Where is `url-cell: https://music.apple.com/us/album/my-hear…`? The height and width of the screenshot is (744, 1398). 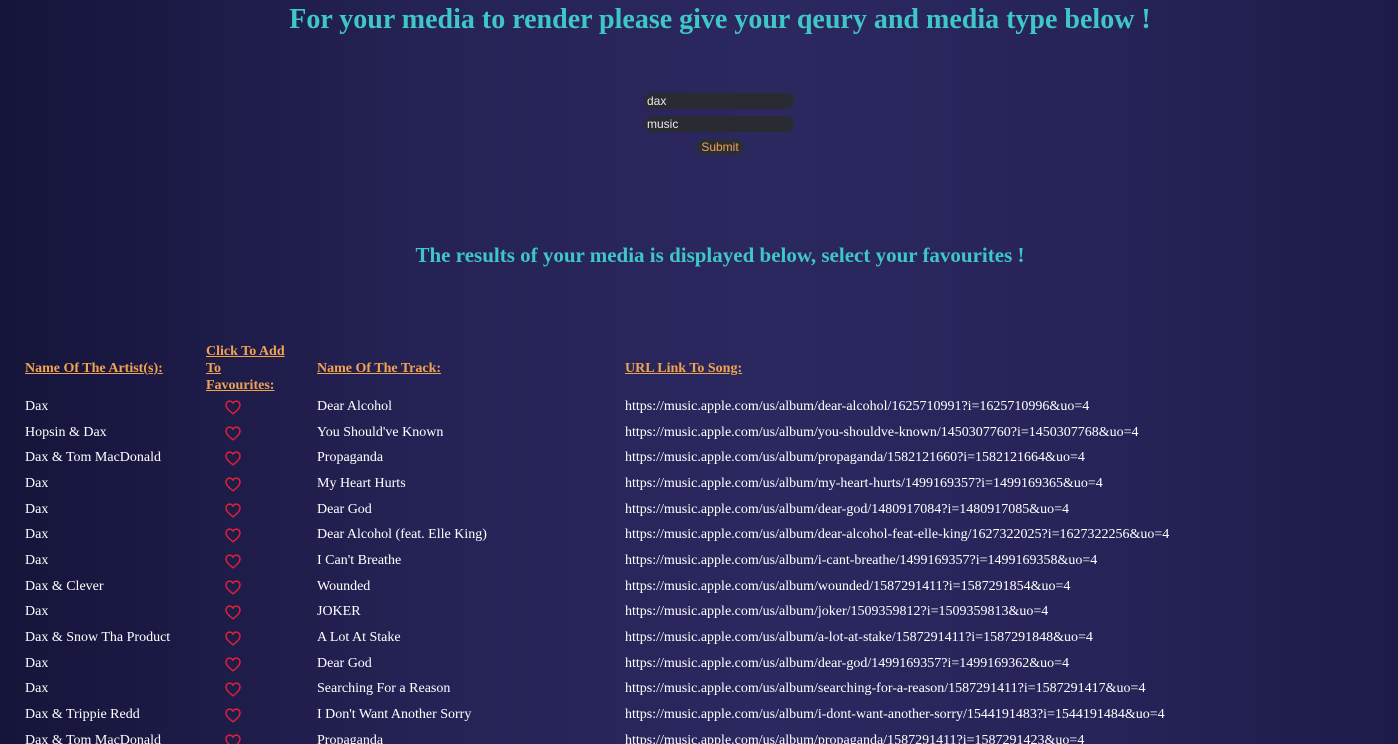
url-cell: https://music.apple.com/us/album/my-hear… is located at coordinates (897, 484).